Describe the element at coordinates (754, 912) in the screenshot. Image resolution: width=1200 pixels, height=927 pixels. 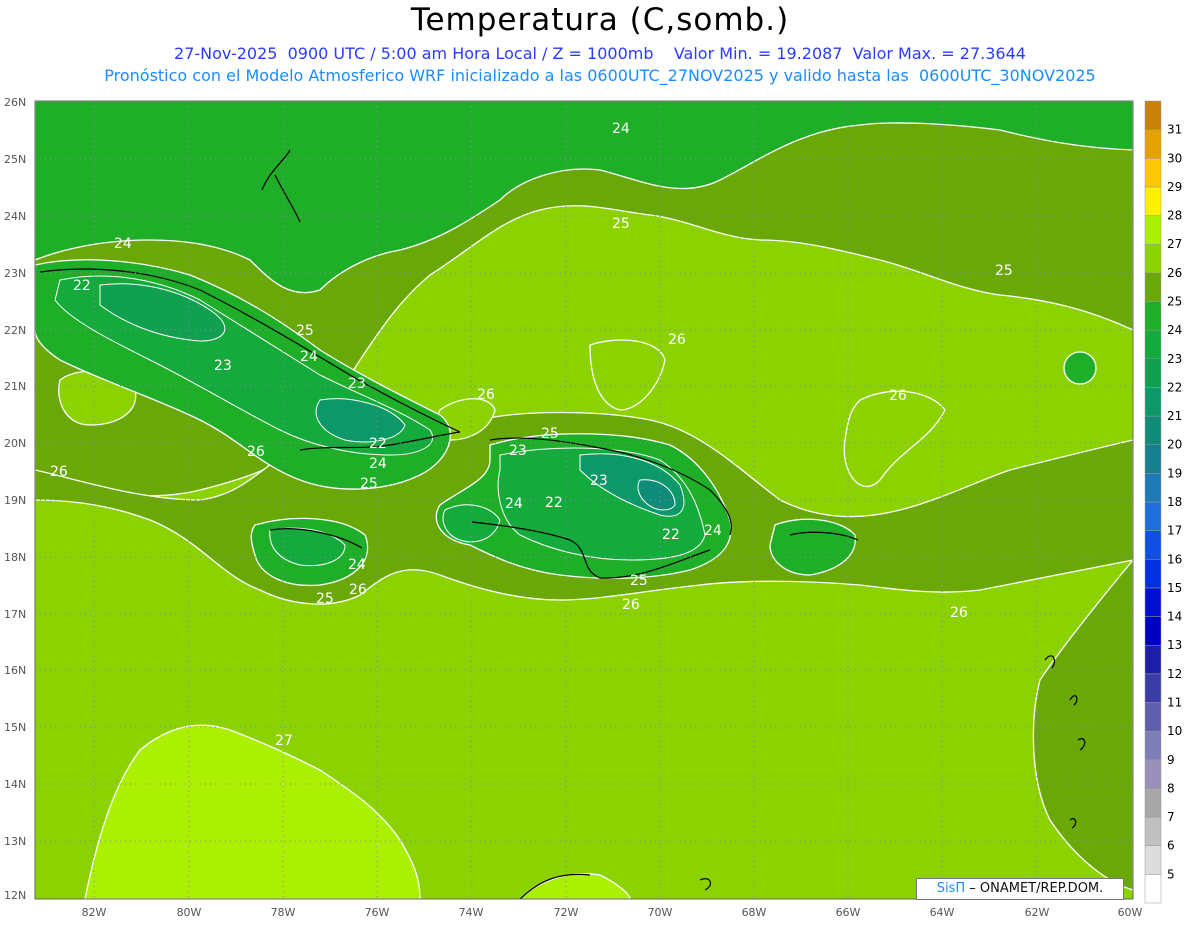
I see `lon-tick-label: 68W` at that location.